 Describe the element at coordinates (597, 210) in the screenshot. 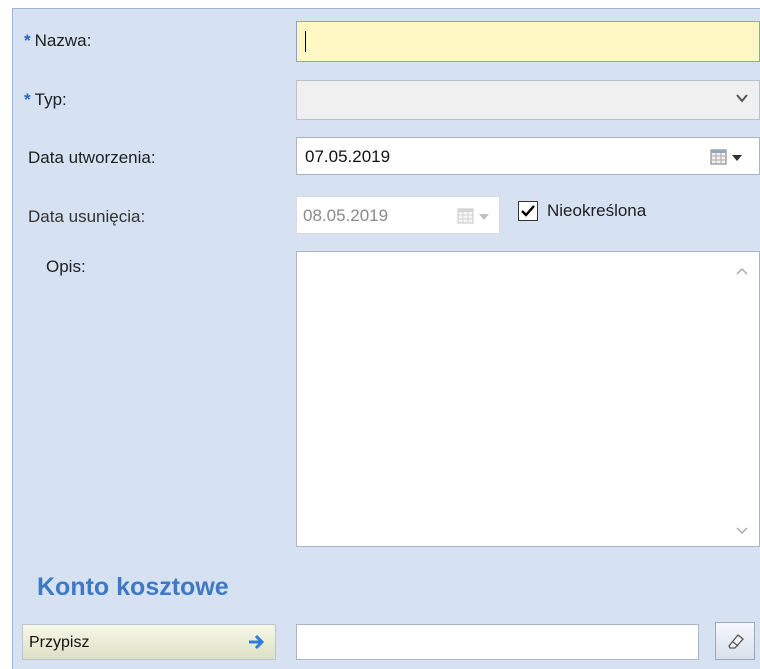

I see `undefined-checkbox-label: Nieokreślona` at that location.